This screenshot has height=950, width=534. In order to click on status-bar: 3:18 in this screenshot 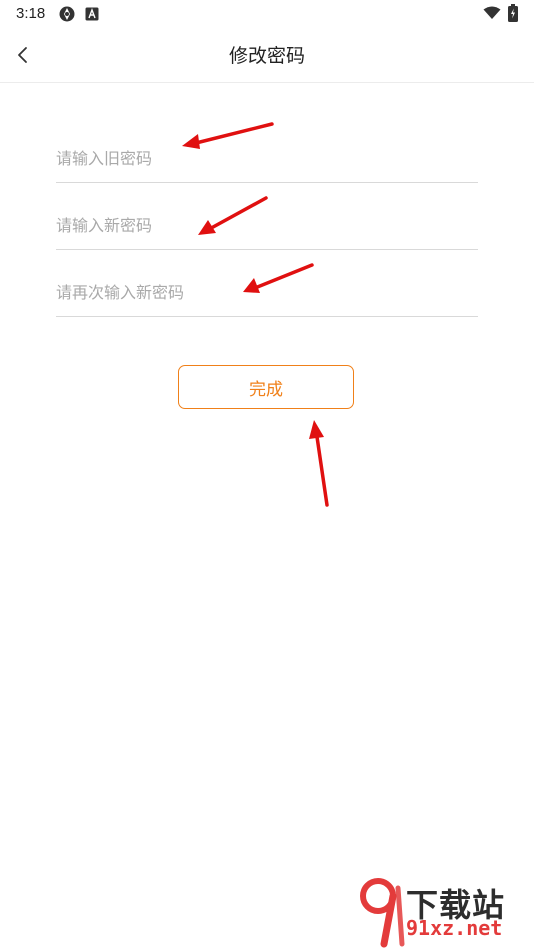, I will do `click(267, 14)`.